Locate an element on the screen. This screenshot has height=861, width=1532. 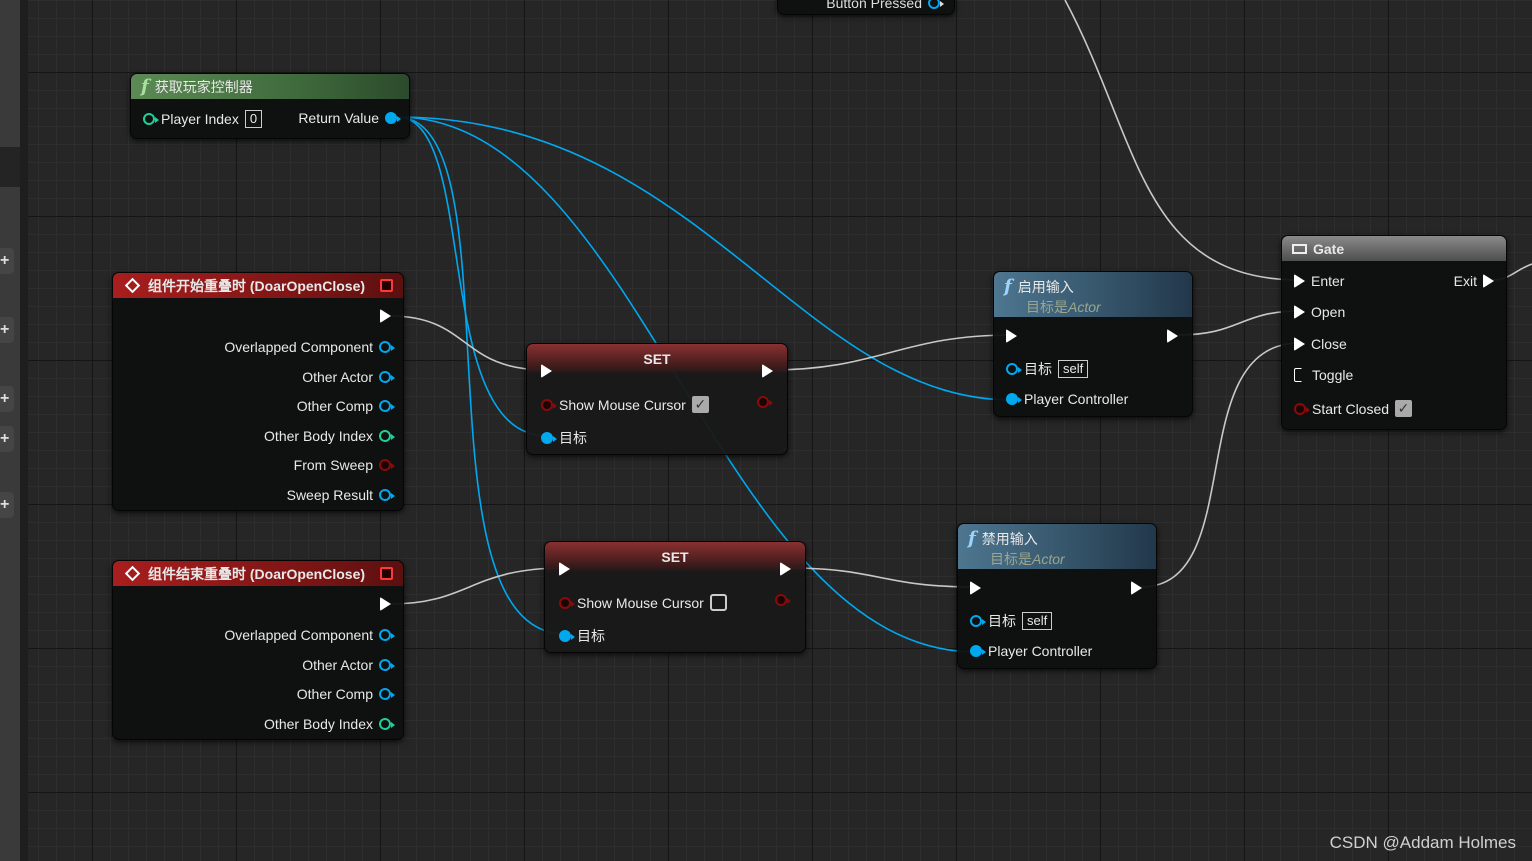
node-subtitle: 目标是 is located at coordinates (1011, 559).